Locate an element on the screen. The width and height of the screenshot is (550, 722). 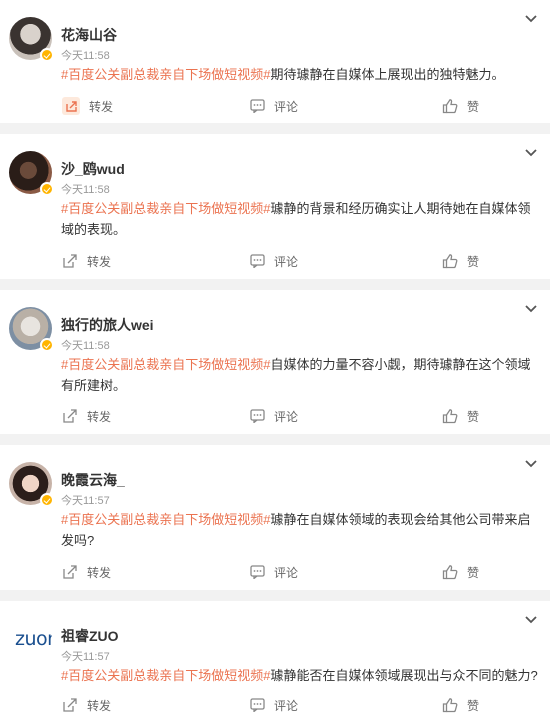
user-name: 祖睿ZUO is located at coordinates (90, 636).